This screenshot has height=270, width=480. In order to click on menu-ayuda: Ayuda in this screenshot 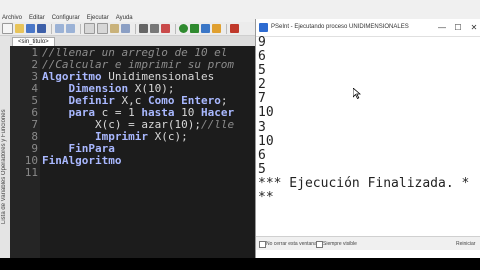, I will do `click(124, 18)`.